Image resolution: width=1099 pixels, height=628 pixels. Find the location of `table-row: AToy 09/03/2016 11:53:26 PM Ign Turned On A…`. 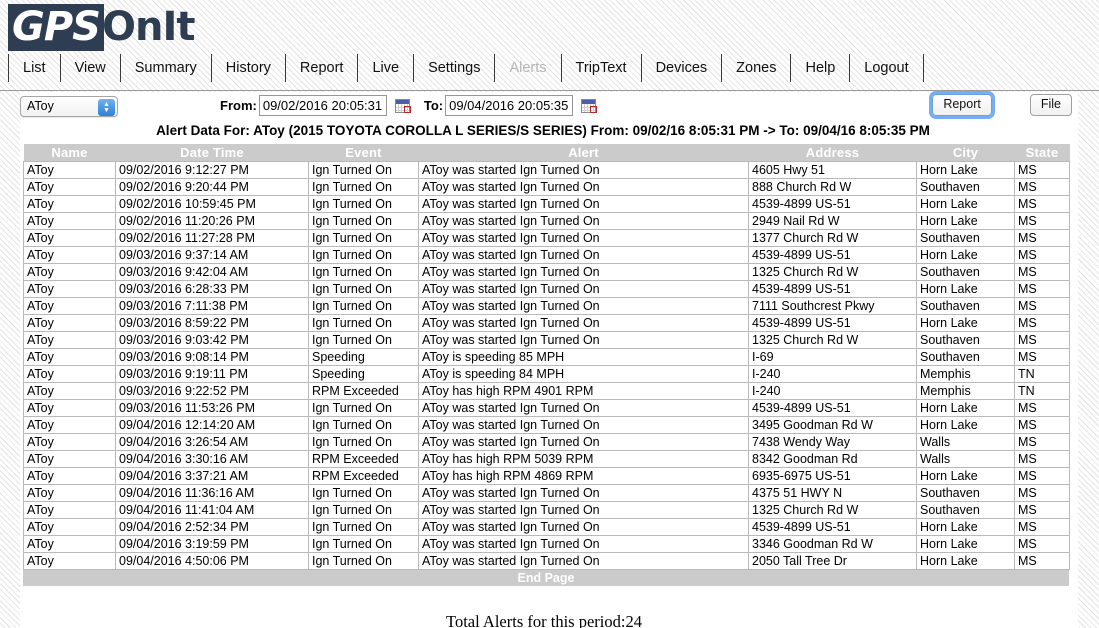

table-row: AToy 09/03/2016 11:53:26 PM Ign Turned On A… is located at coordinates (546, 408).